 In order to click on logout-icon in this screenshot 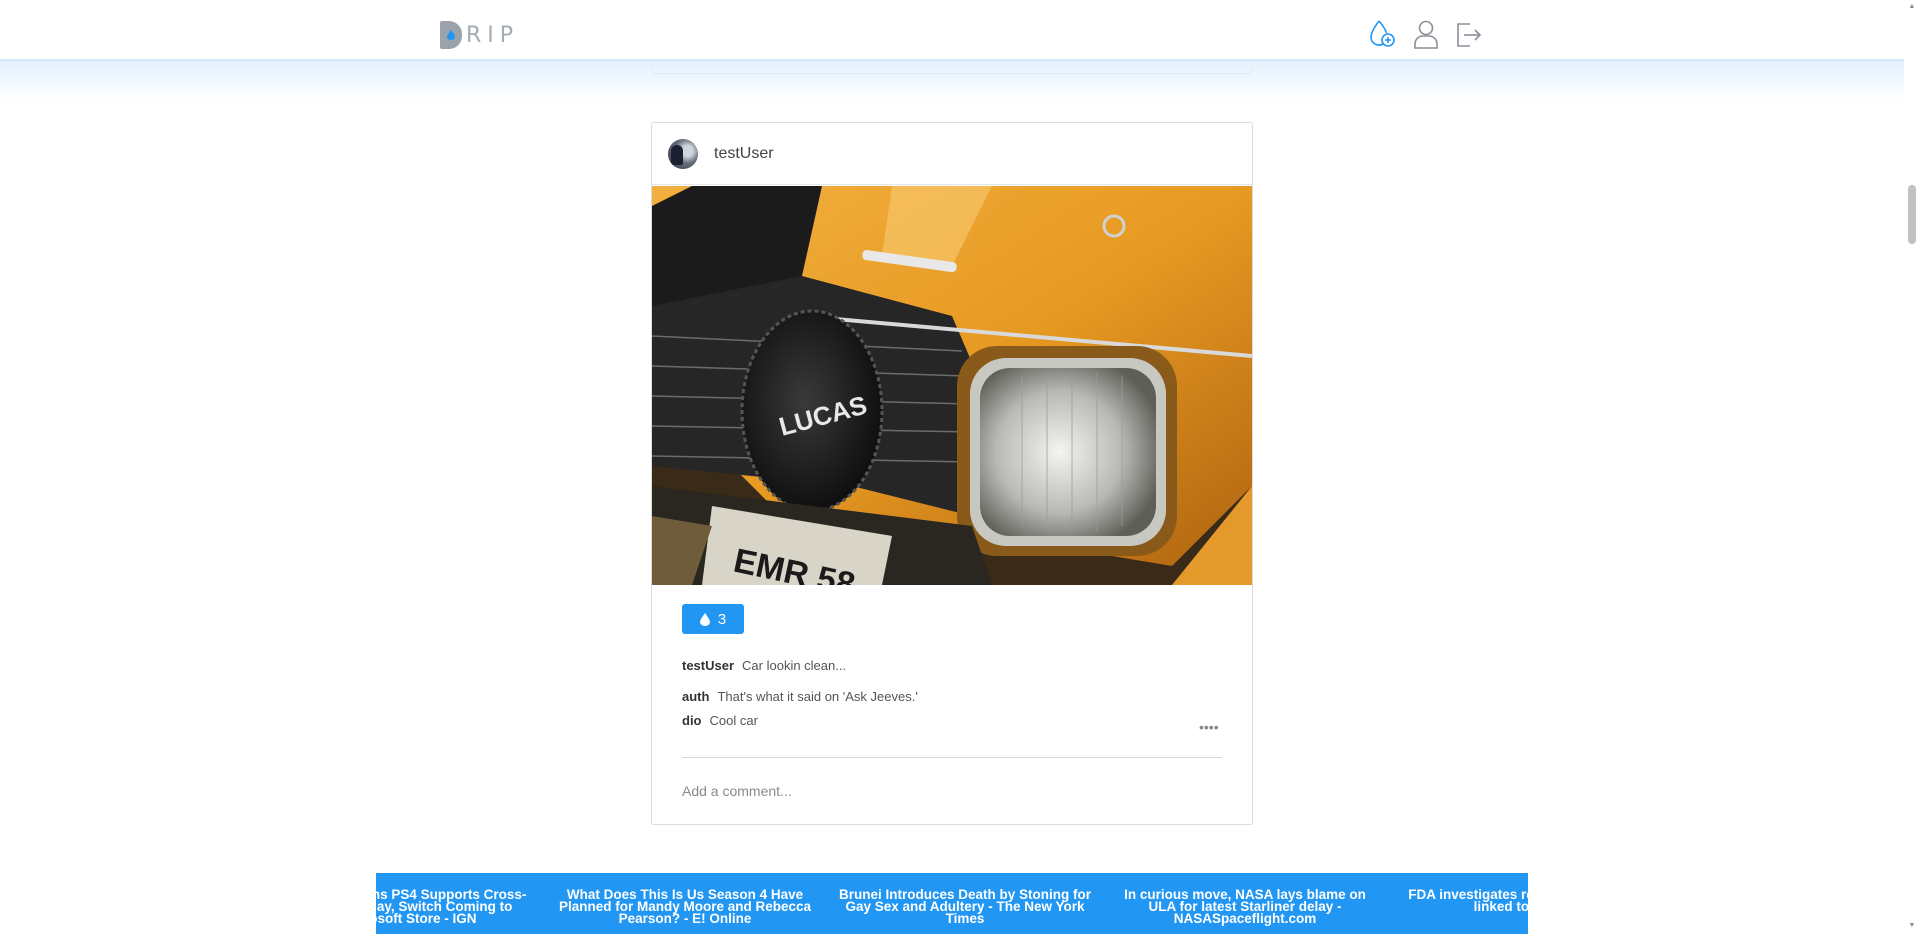, I will do `click(1469, 34)`.